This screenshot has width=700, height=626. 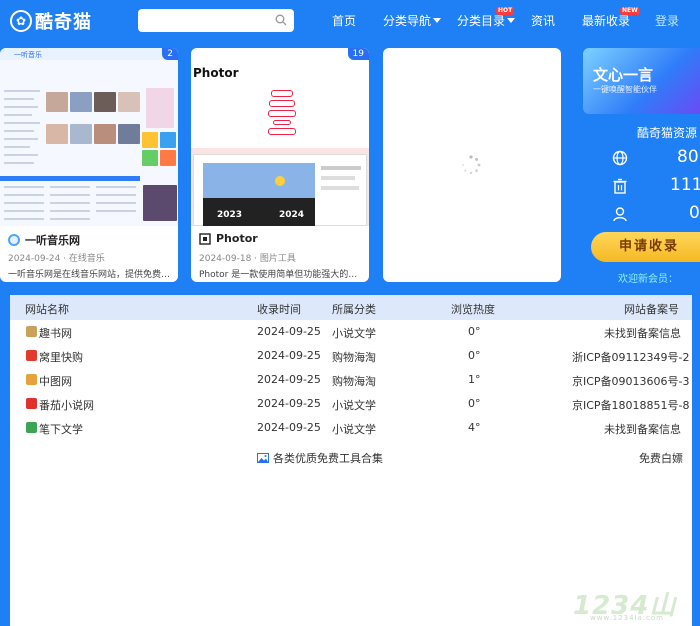 I want to click on welcome-text: 欢迎新会员：, so click(x=648, y=279).